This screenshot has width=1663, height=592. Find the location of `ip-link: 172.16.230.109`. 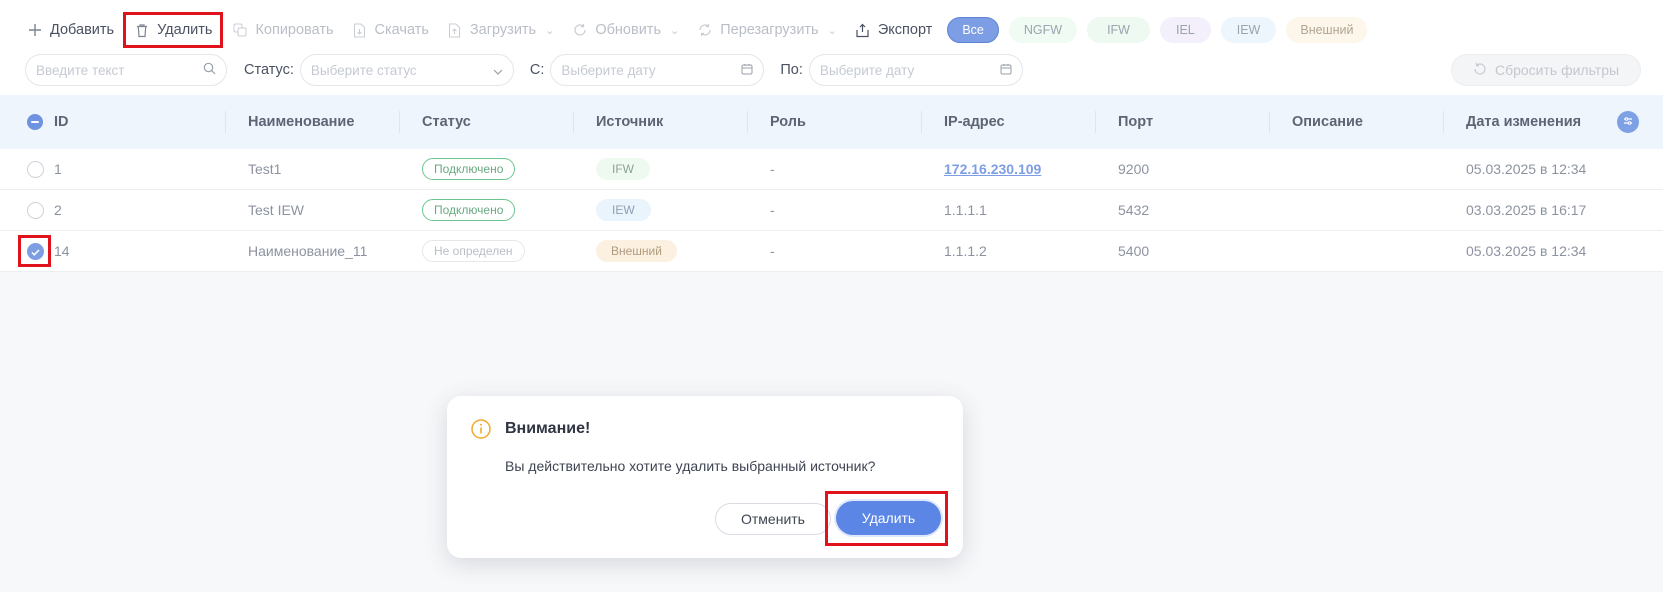

ip-link: 172.16.230.109 is located at coordinates (992, 169).